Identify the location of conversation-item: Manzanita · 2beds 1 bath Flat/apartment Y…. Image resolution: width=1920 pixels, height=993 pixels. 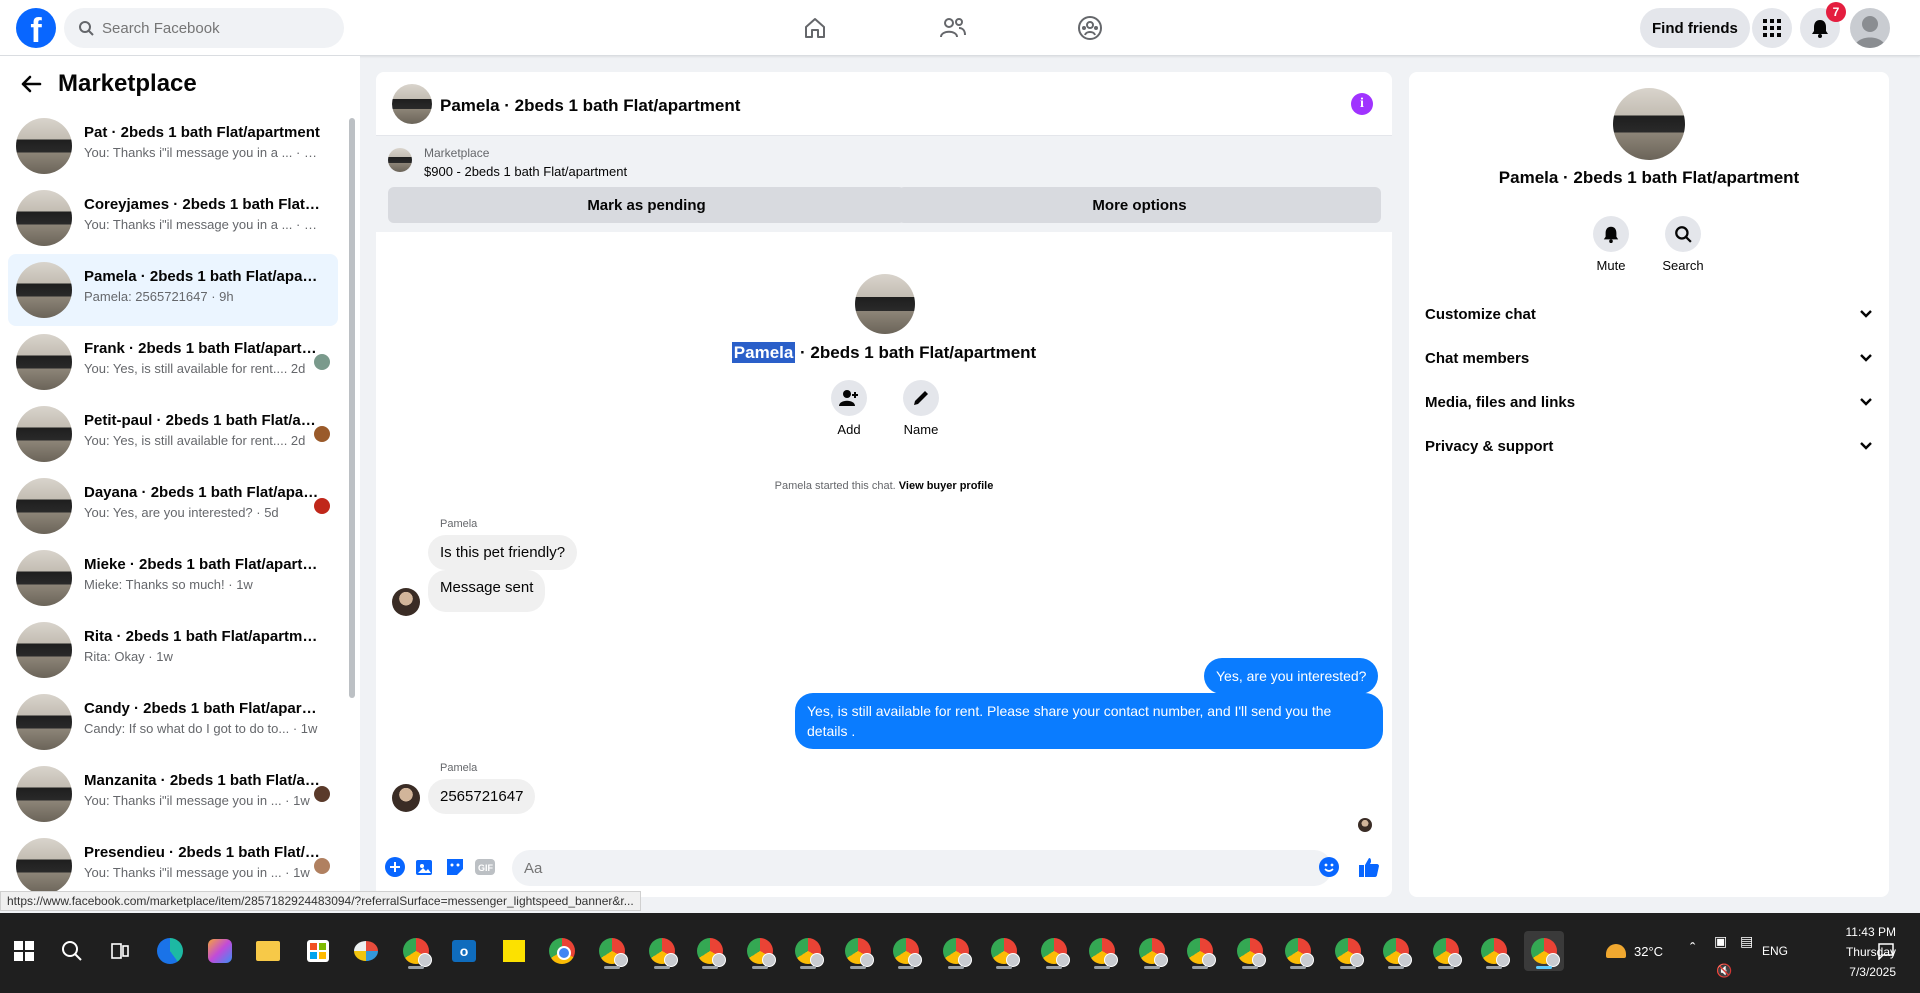
(173, 794).